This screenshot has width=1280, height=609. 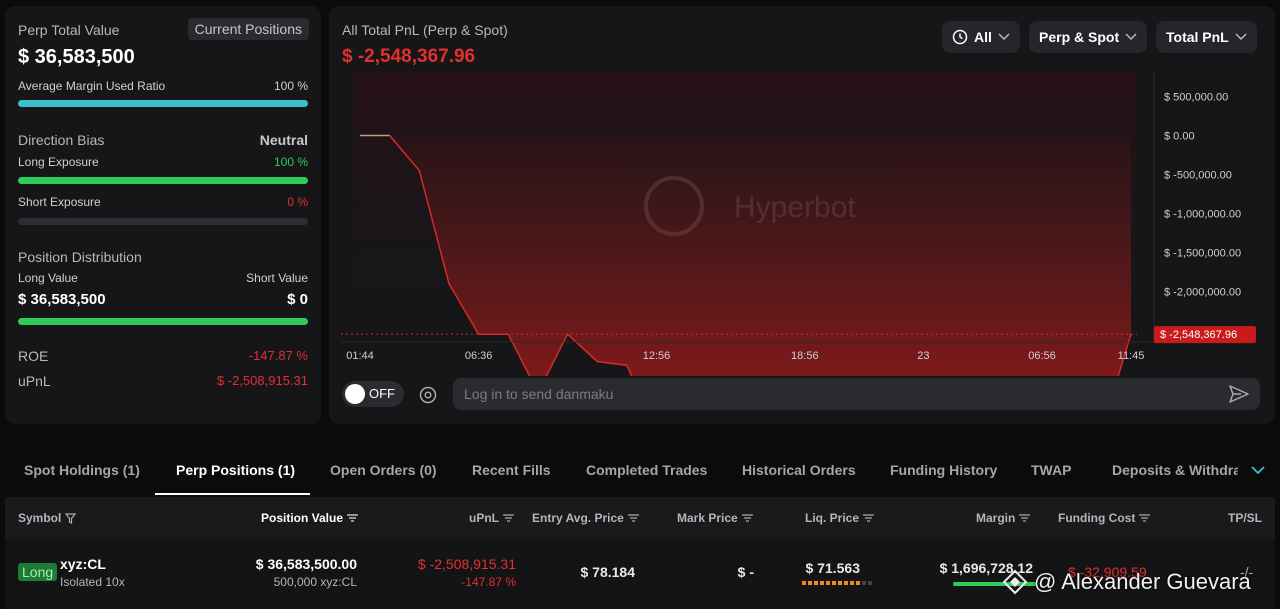 What do you see at coordinates (163, 221) in the screenshot?
I see `short-exposure-bar` at bounding box center [163, 221].